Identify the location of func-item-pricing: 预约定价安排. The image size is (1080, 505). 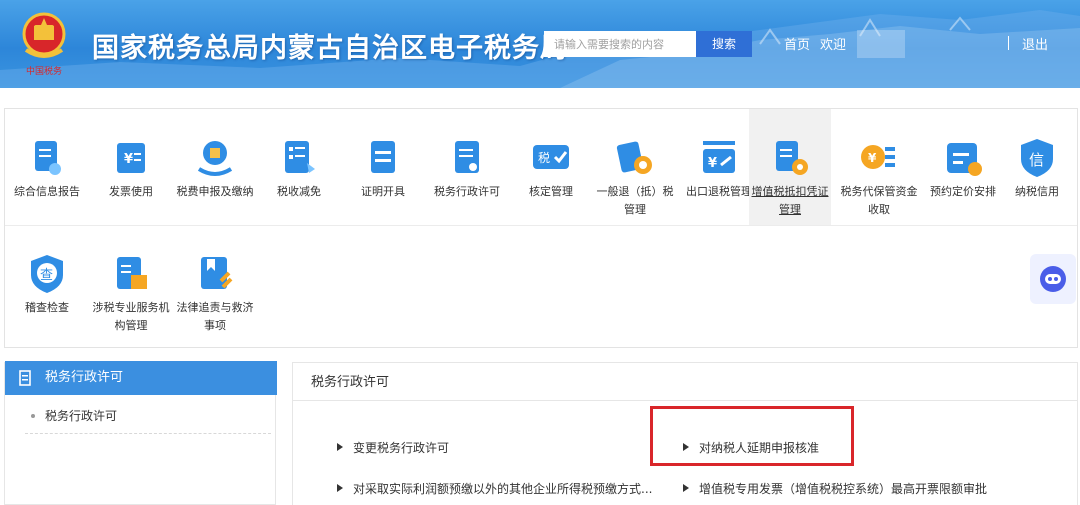
(963, 168).